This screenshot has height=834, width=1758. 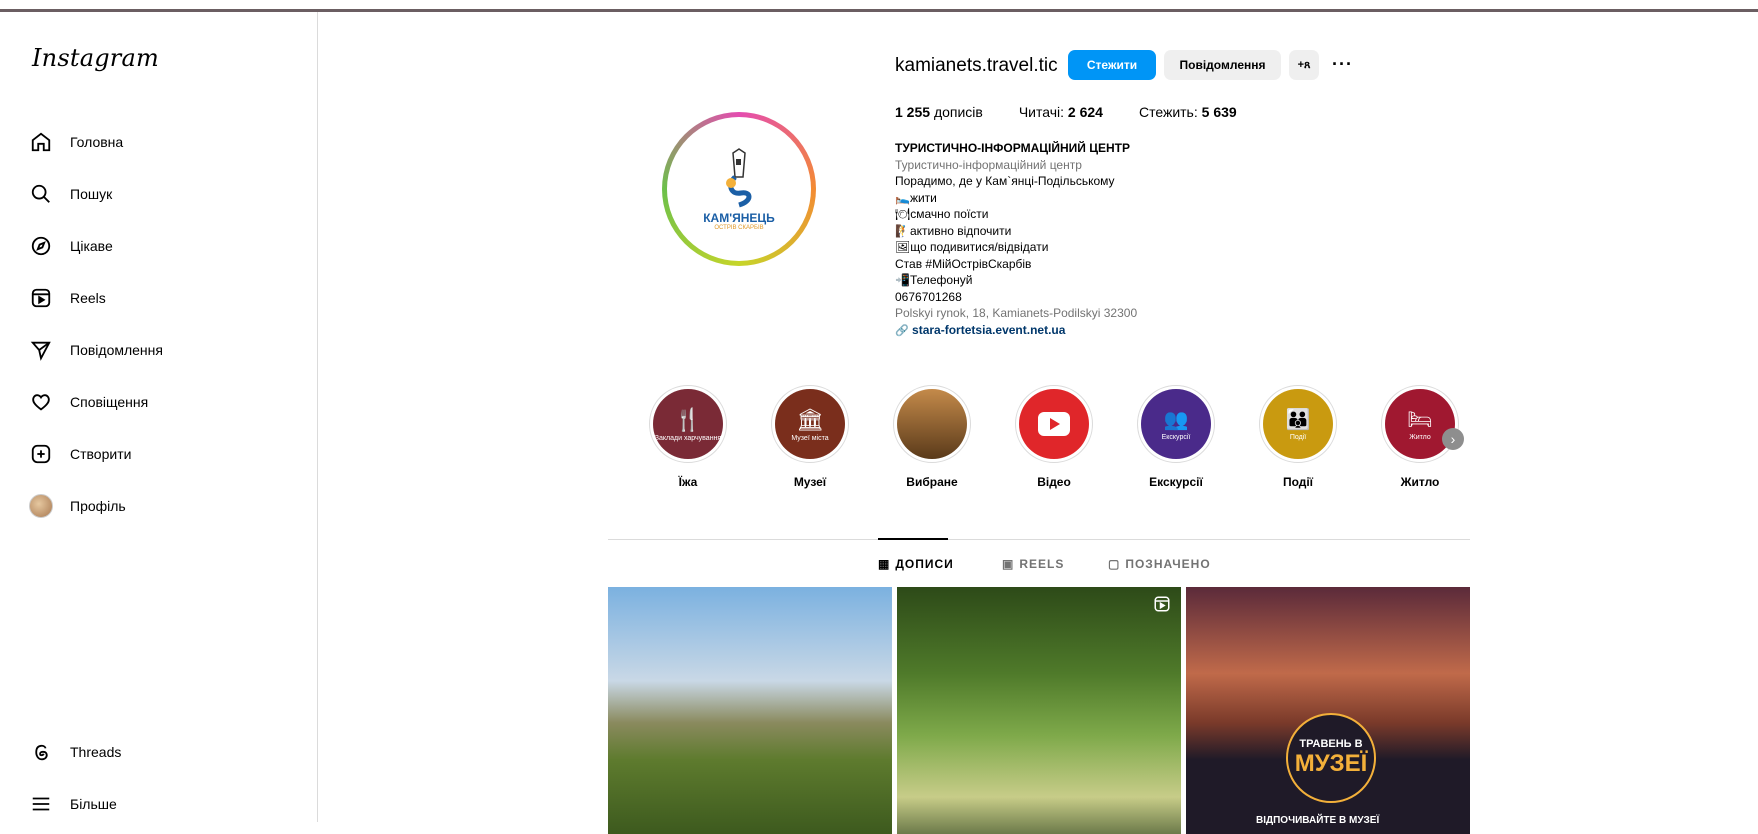 What do you see at coordinates (1420, 420) in the screenshot?
I see `bed-icon: 🛏` at bounding box center [1420, 420].